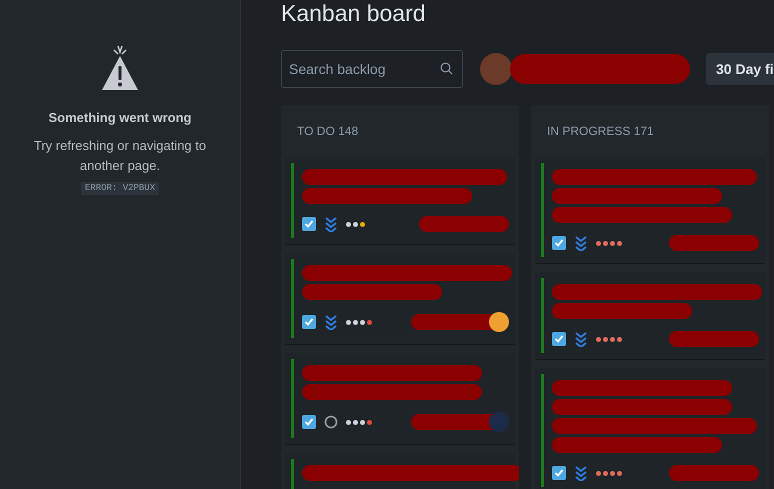 The height and width of the screenshot is (489, 774). What do you see at coordinates (120, 155) in the screenshot?
I see `error-message: Try refreshing or navigating to another page.` at bounding box center [120, 155].